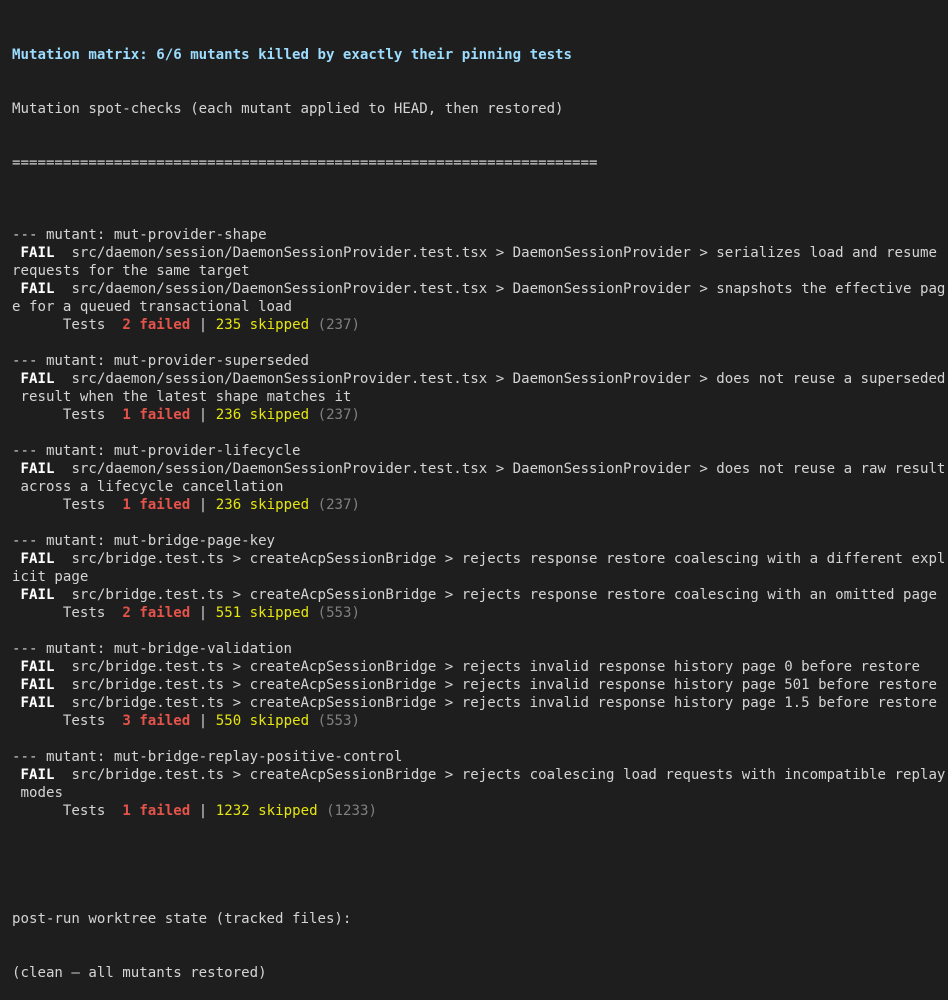 The width and height of the screenshot is (948, 1000). I want to click on failed-count: 3 failed, so click(156, 721).